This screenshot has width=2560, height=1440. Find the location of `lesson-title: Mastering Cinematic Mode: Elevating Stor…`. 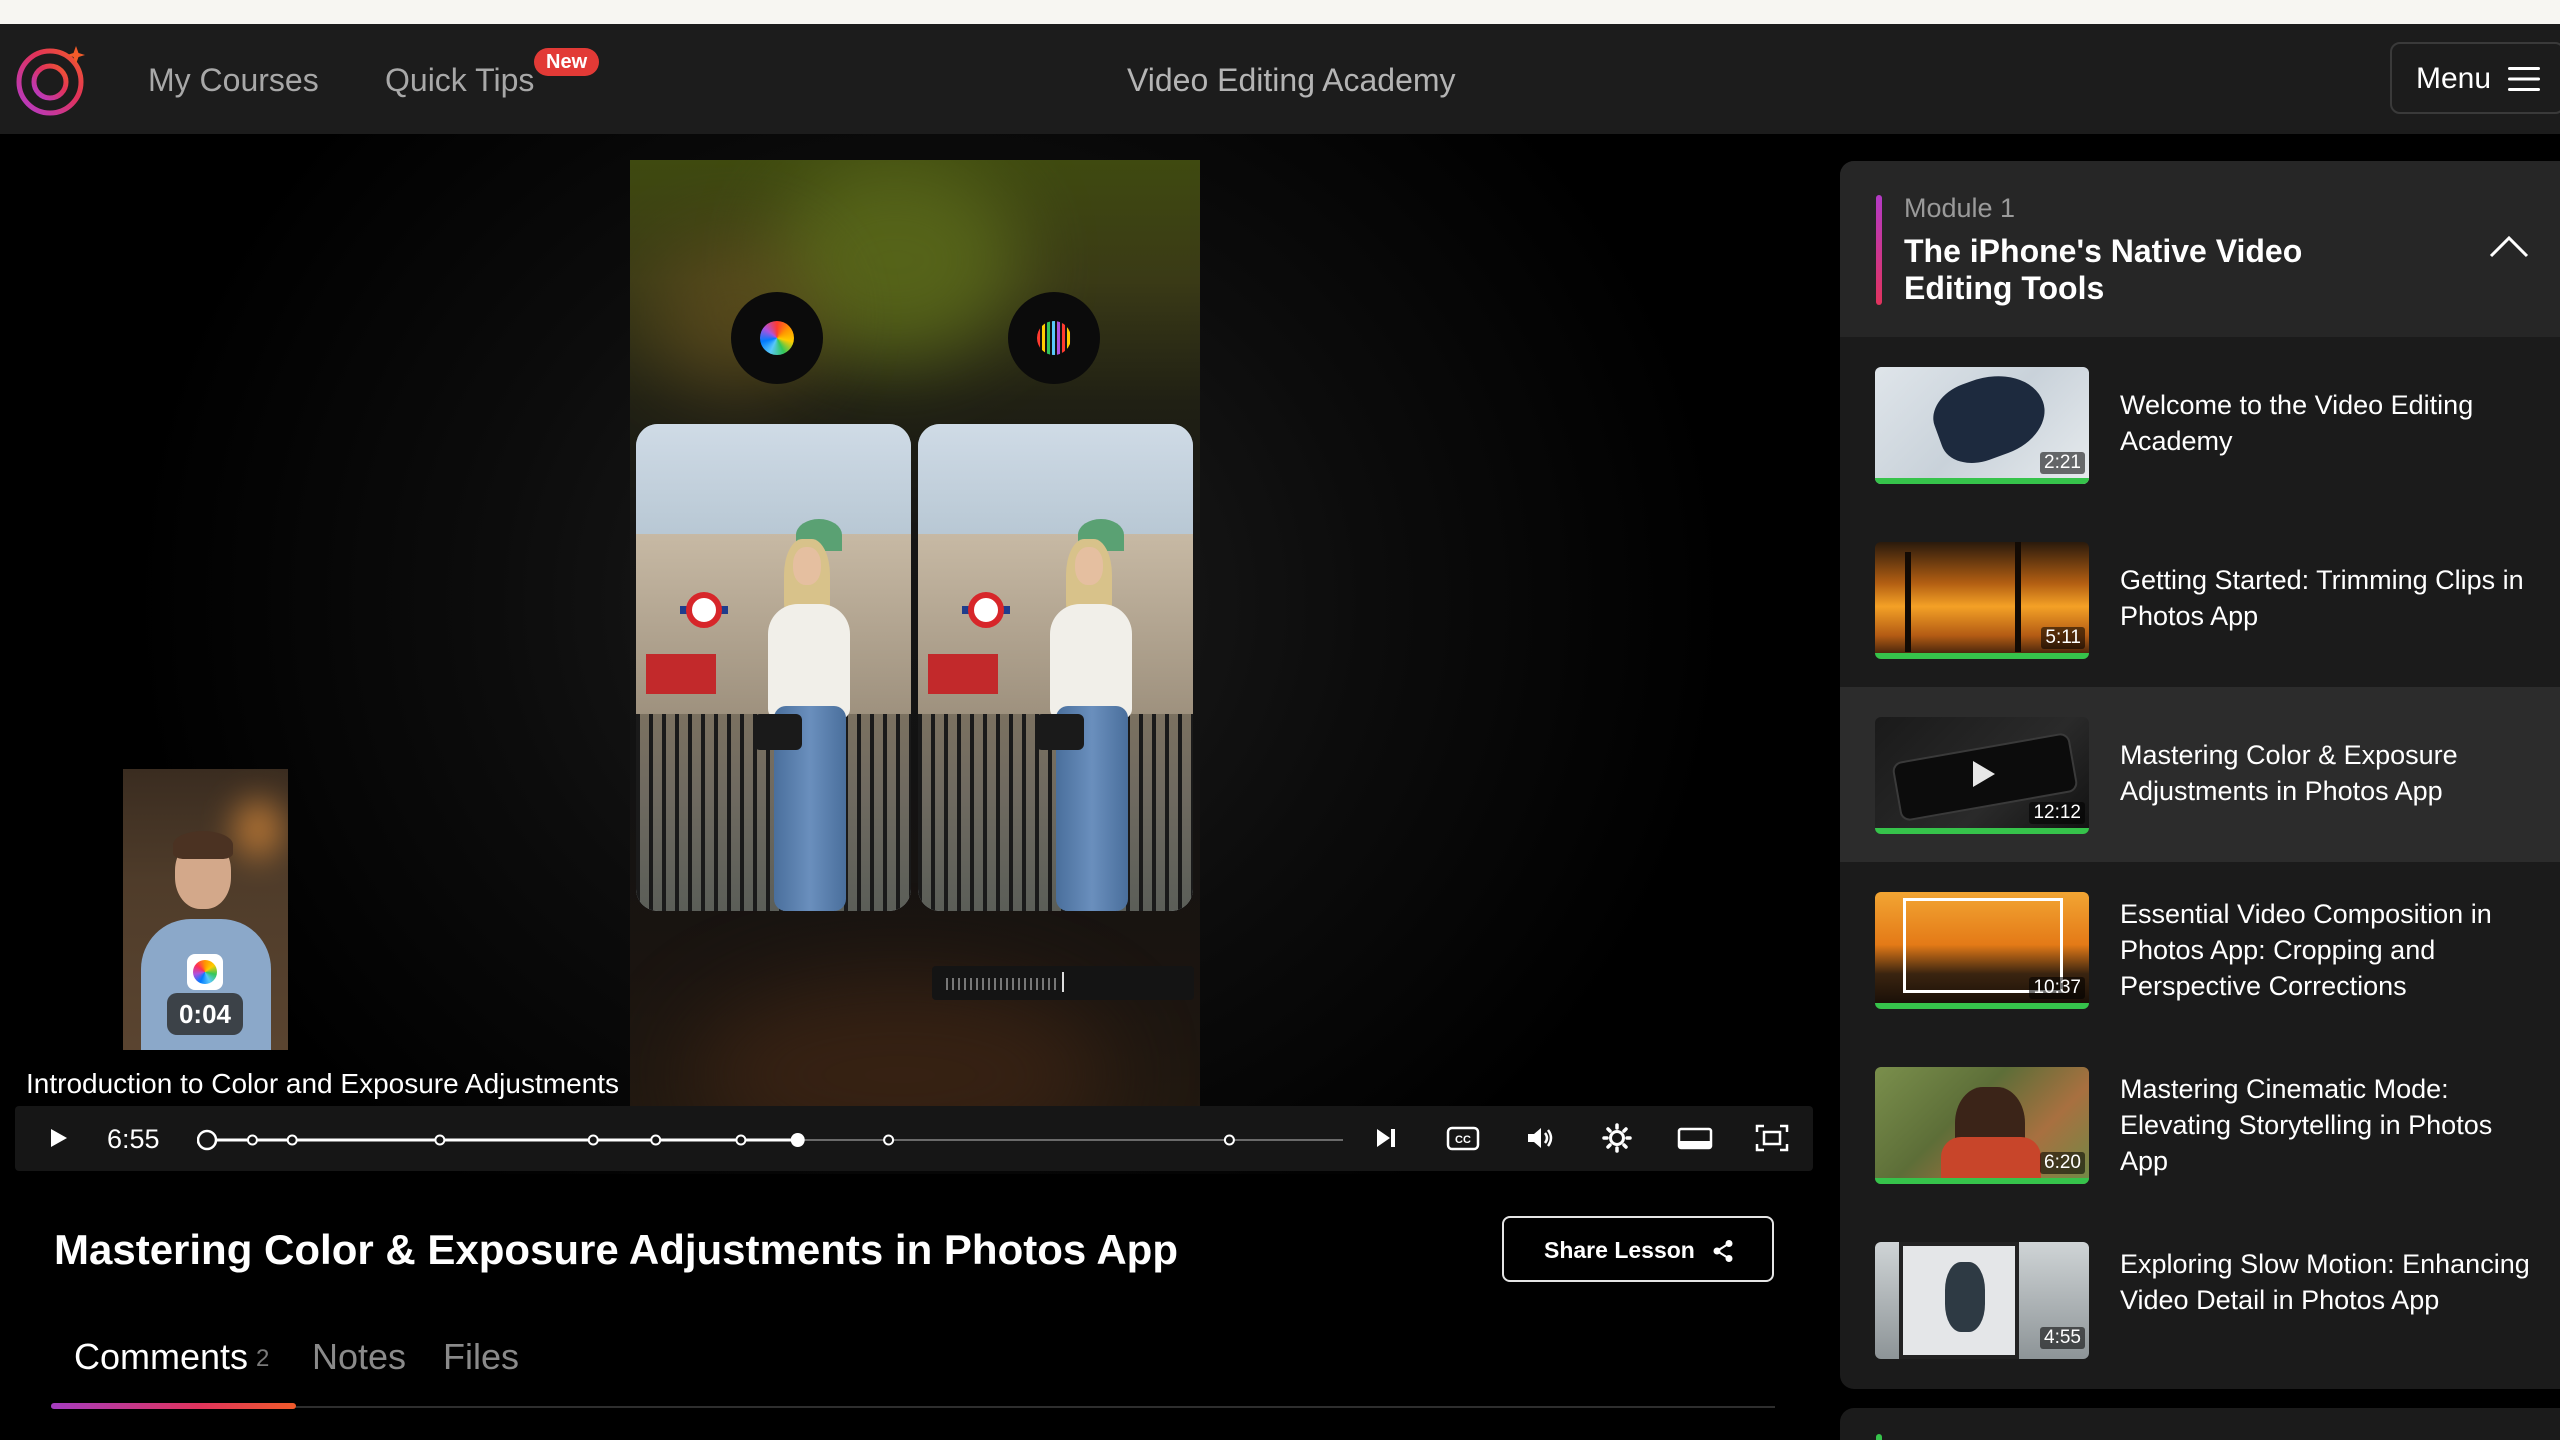

lesson-title: Mastering Cinematic Mode: Elevating Stor… is located at coordinates (2306, 1125).